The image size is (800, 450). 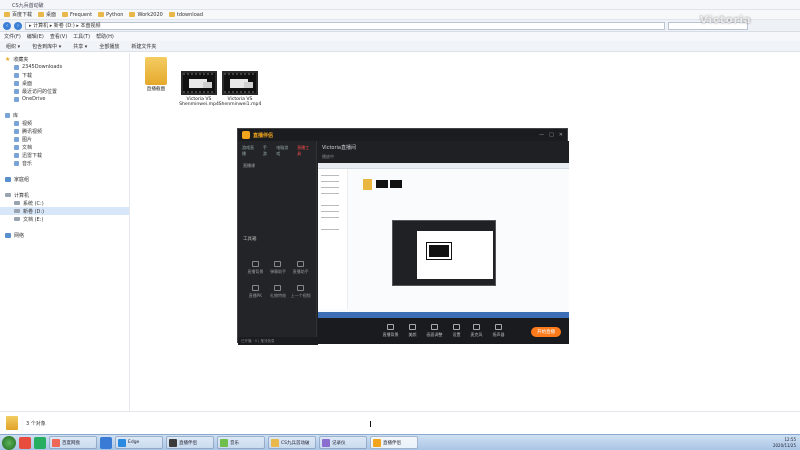 I want to click on taskbar-button: Edge, so click(x=139, y=442).